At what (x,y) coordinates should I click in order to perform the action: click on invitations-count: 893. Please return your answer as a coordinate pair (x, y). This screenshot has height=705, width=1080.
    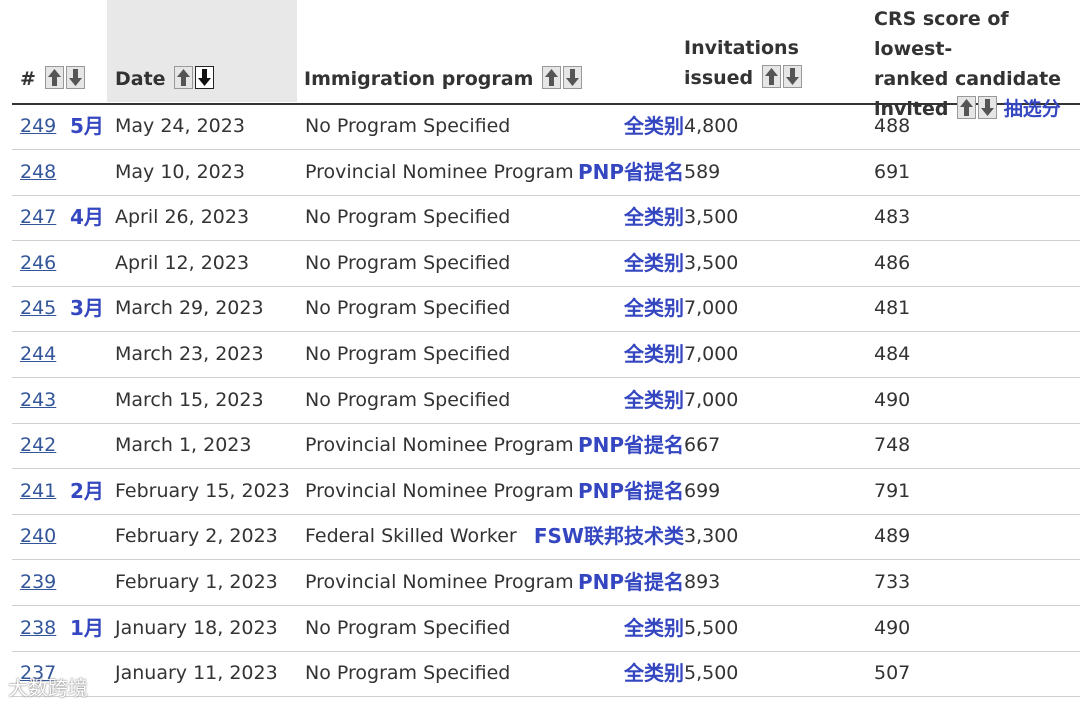
    Looking at the image, I should click on (702, 582).